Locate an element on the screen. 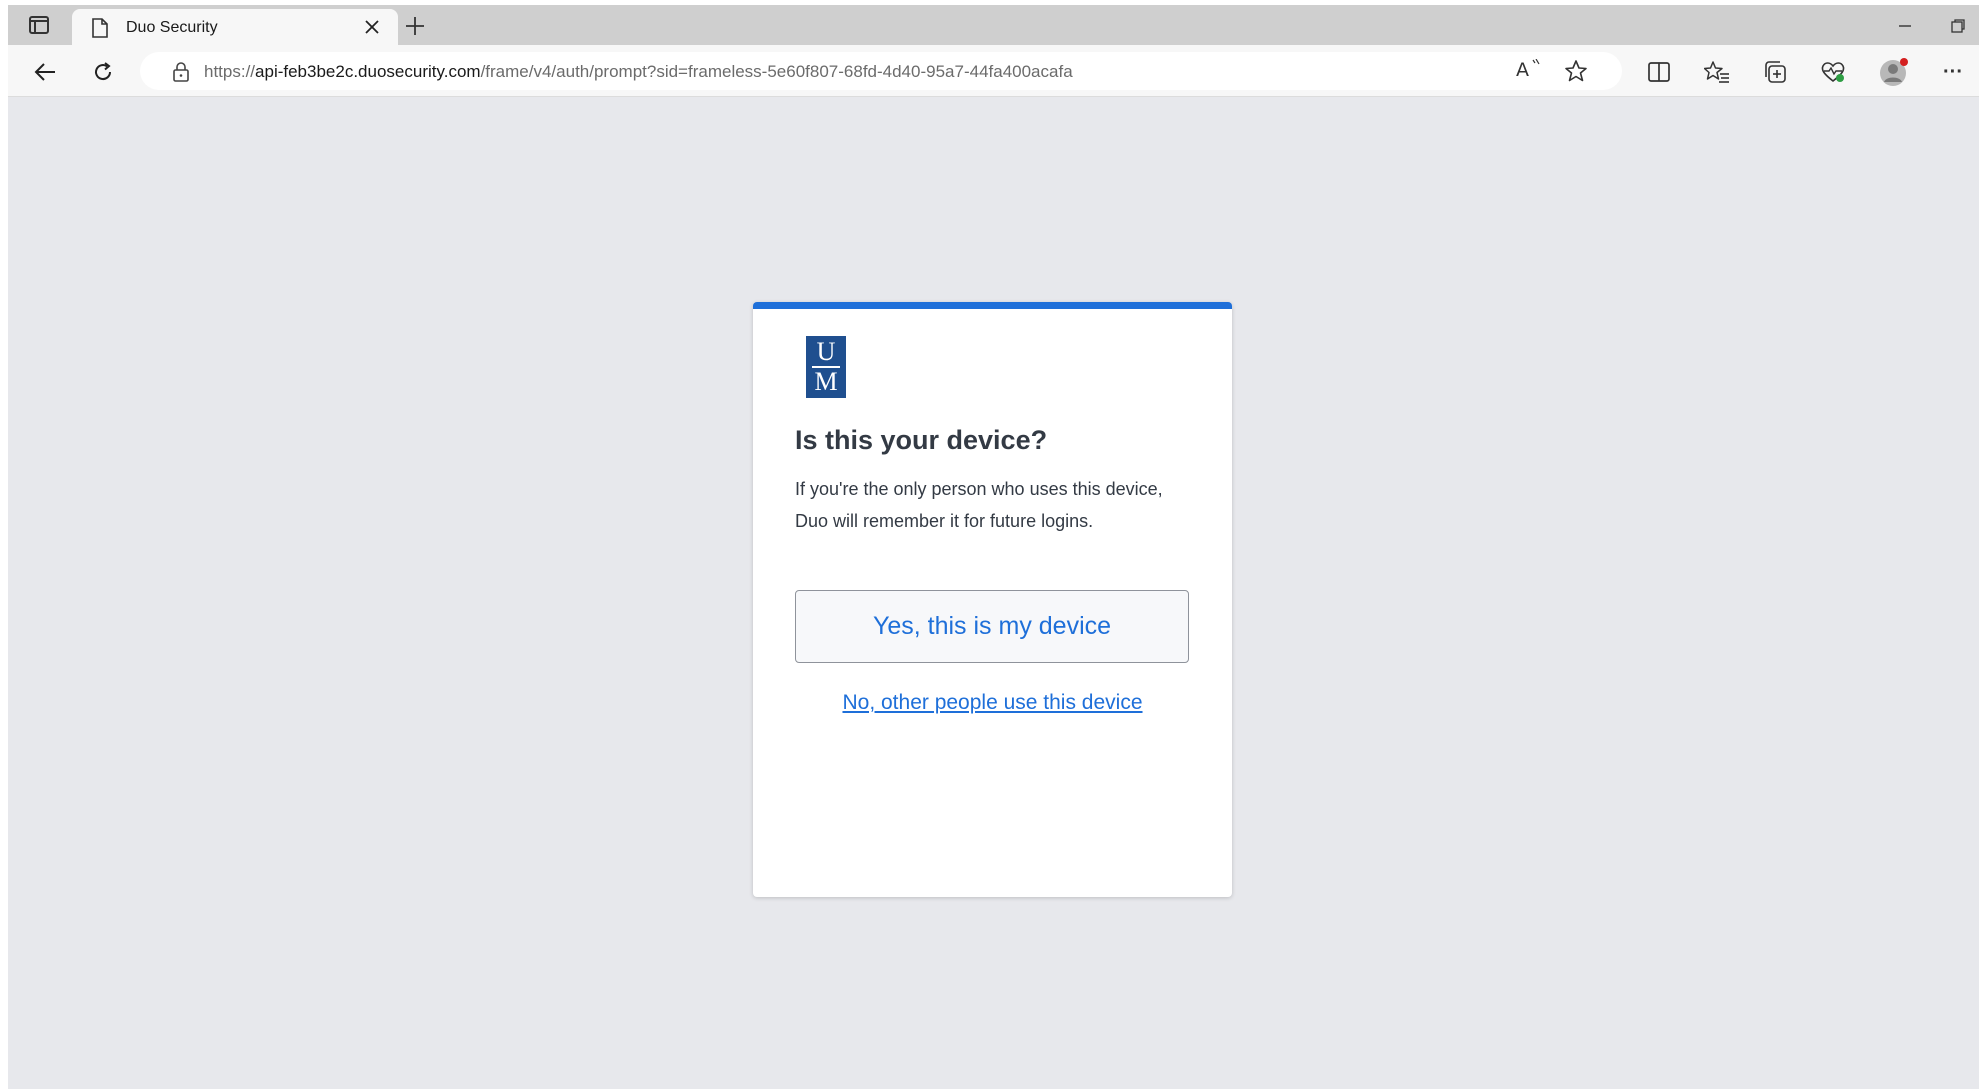 This screenshot has height=1089, width=1979. split-screen-button is located at coordinates (1659, 72).